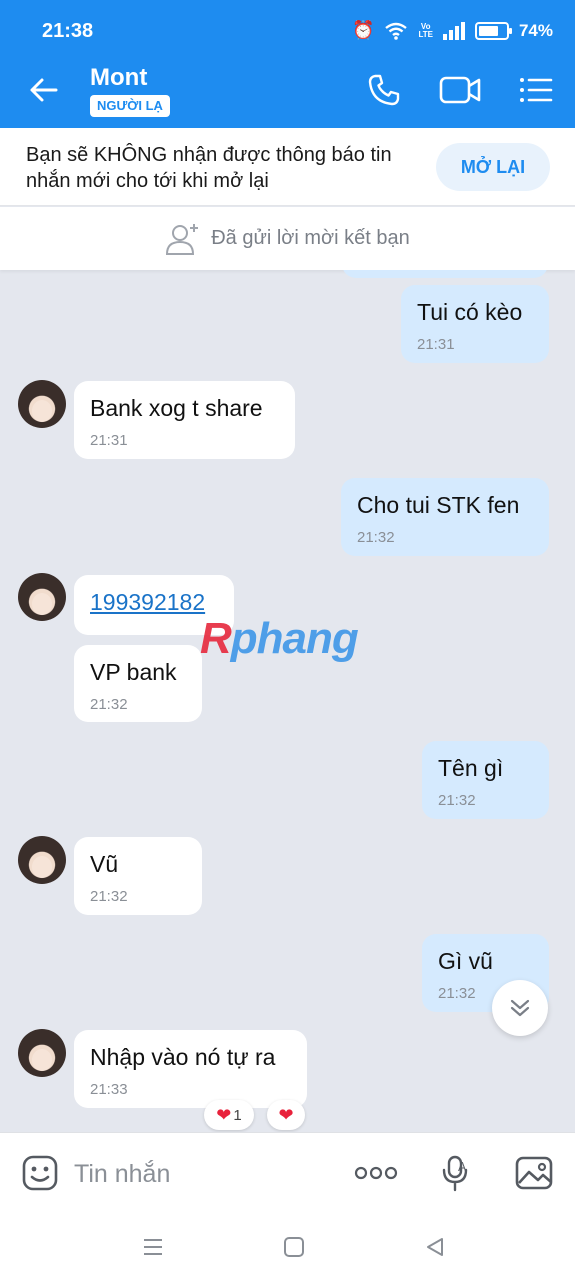  I want to click on contact-name: Mont, so click(118, 78).